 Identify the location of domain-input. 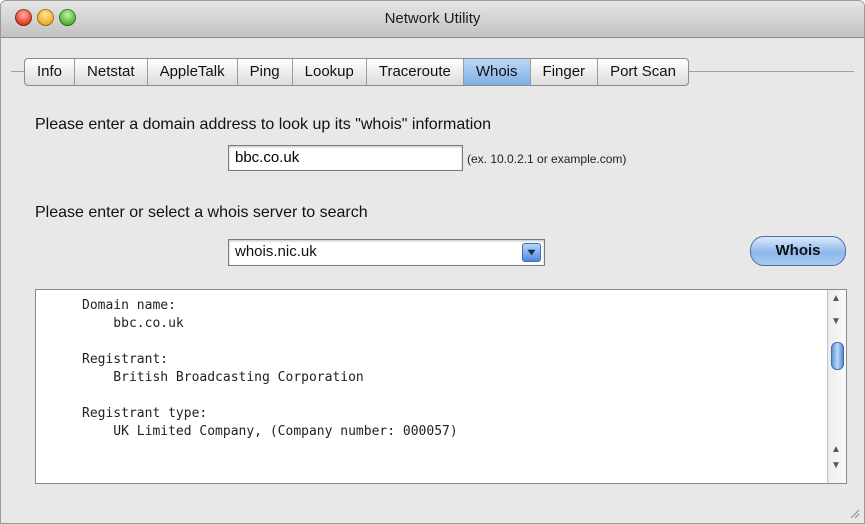
(345, 158).